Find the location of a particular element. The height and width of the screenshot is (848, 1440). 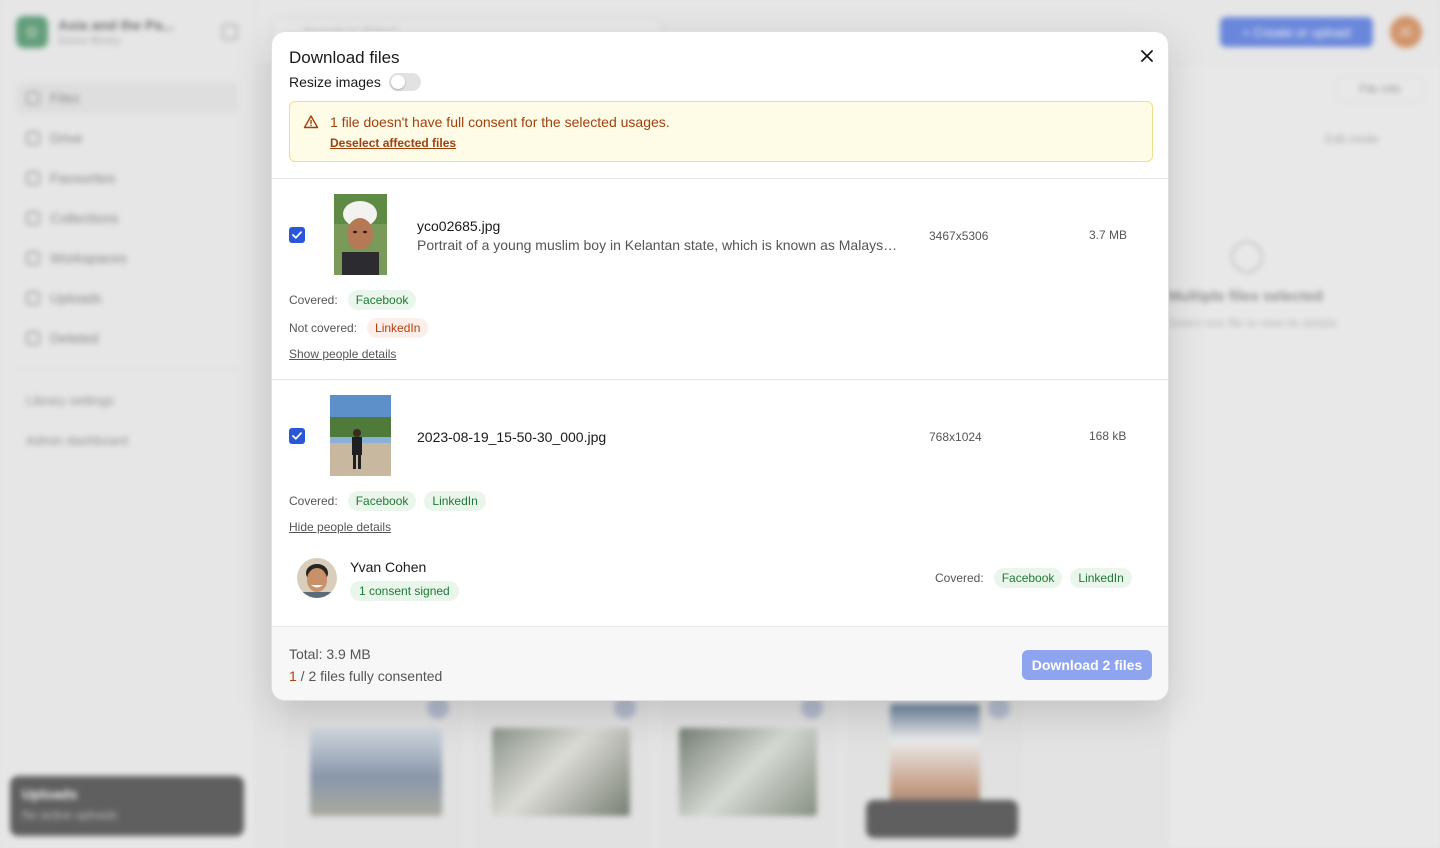

file-size: 3.7 MB is located at coordinates (1108, 235).